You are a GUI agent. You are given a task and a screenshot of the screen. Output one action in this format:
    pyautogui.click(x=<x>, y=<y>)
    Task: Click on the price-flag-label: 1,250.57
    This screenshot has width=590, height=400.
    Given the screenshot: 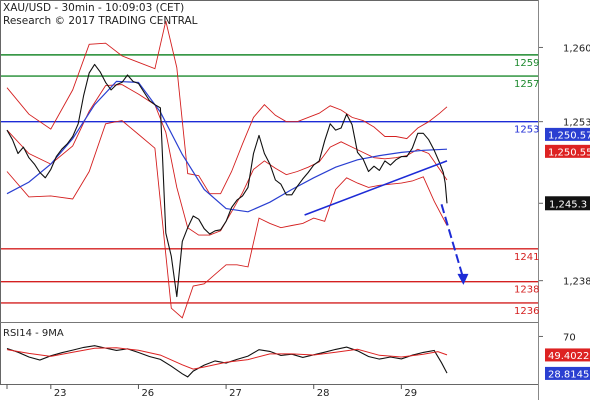 What is the action you would take?
    pyautogui.click(x=569, y=135)
    